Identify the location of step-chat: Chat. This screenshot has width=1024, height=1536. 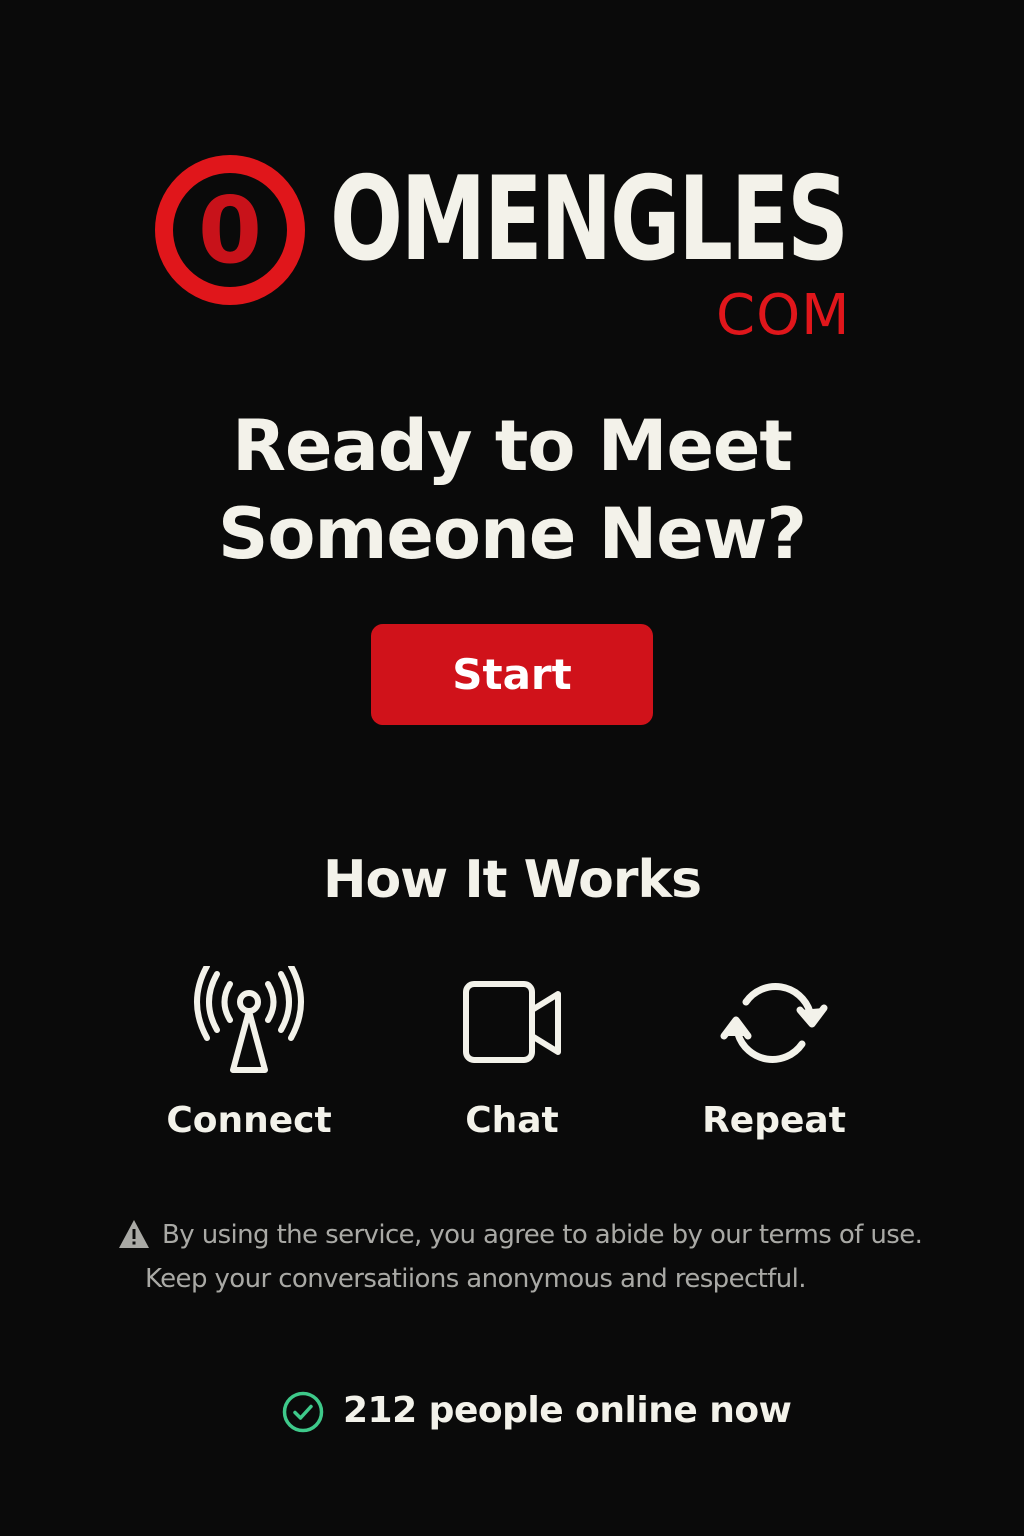
(512, 1061).